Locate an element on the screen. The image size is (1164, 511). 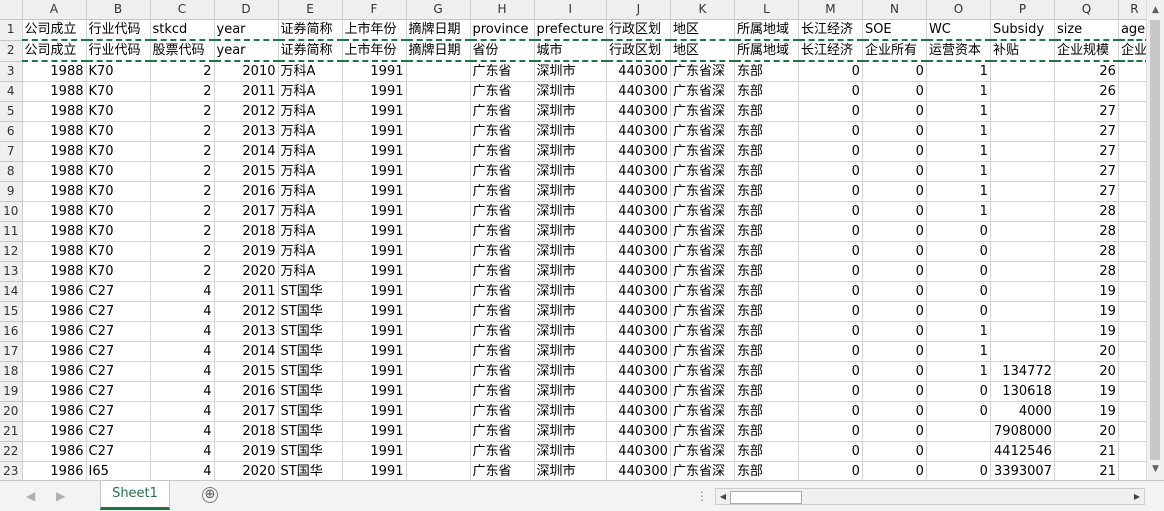
row-header: 23 is located at coordinates (11, 470).